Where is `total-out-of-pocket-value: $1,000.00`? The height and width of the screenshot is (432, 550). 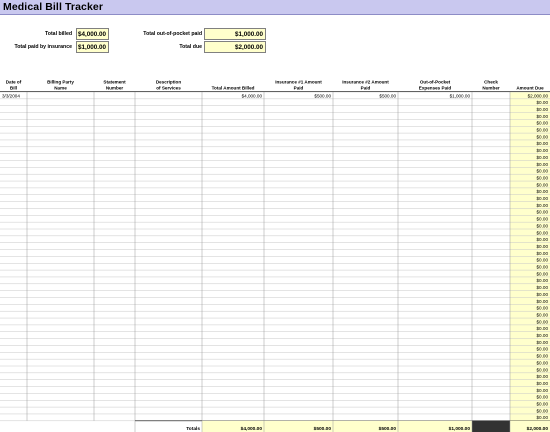 total-out-of-pocket-value: $1,000.00 is located at coordinates (235, 34).